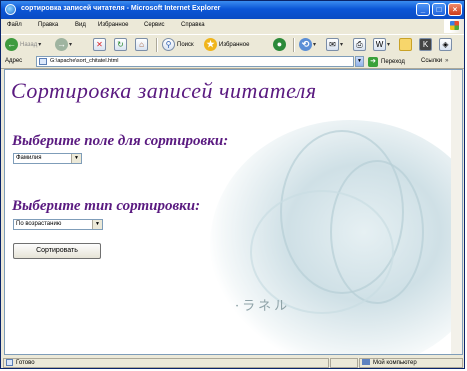 Image resolution: width=467 pixels, height=371 pixels. I want to click on mail-icon: ✉, so click(332, 44).